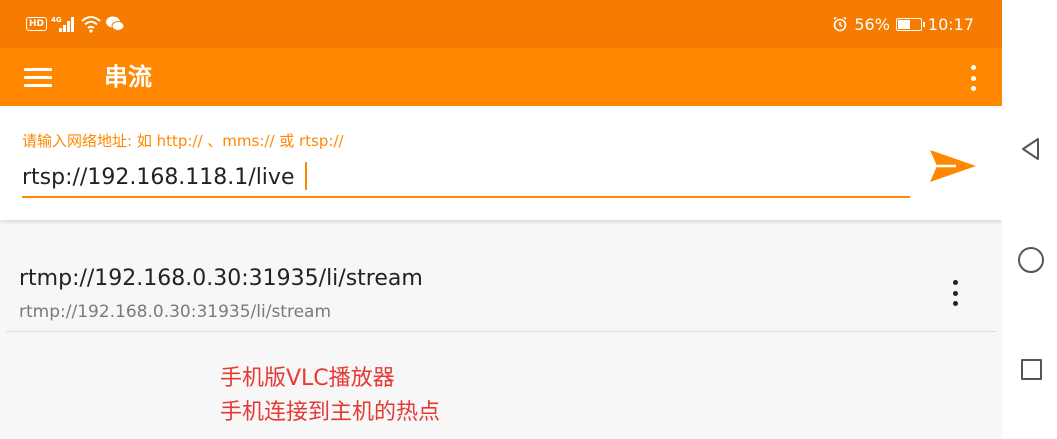 The width and height of the screenshot is (1057, 439). Describe the element at coordinates (63, 24) in the screenshot. I see `signal-icon: 4G` at that location.